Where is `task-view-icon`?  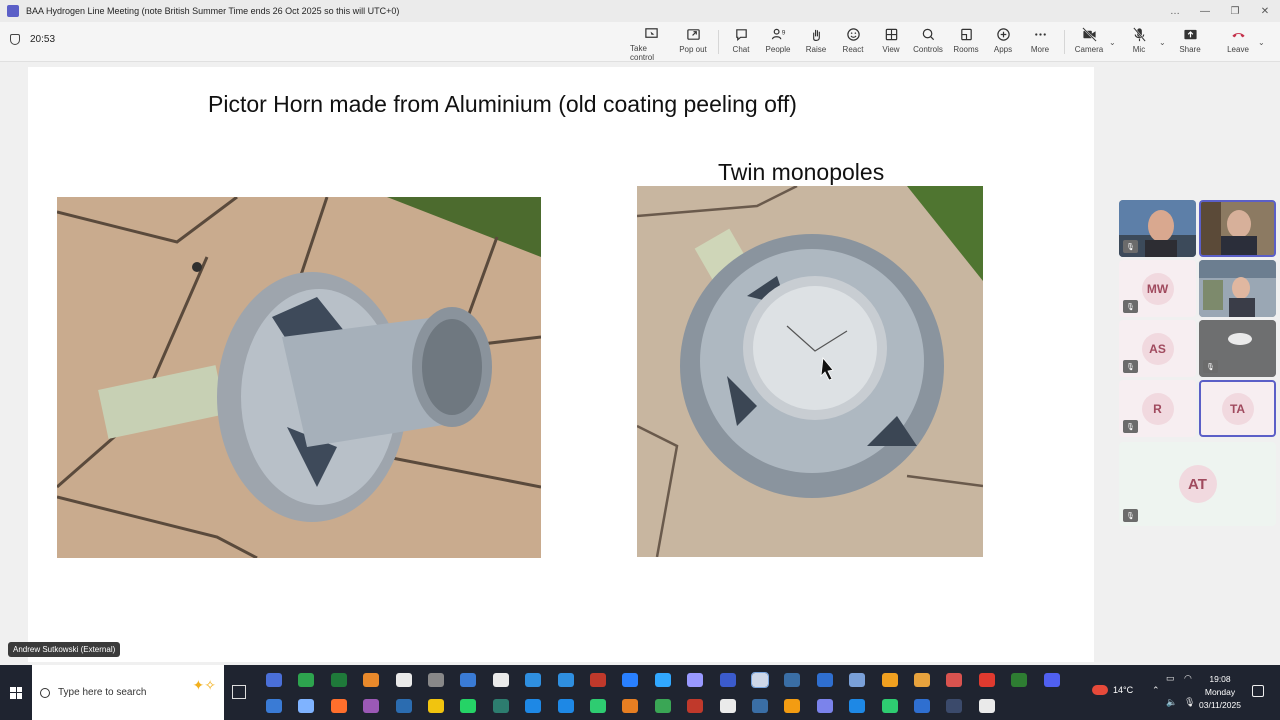
task-view-icon is located at coordinates (239, 692).